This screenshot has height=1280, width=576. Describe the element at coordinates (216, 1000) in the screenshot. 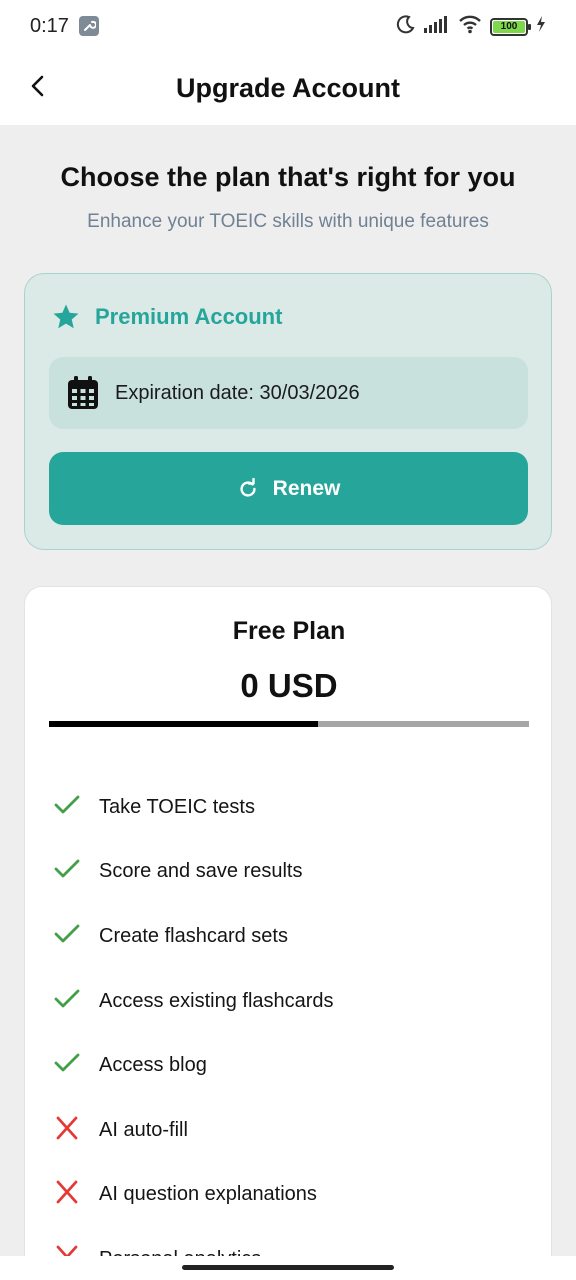

I see `feature-label: Access existing flashcards` at that location.